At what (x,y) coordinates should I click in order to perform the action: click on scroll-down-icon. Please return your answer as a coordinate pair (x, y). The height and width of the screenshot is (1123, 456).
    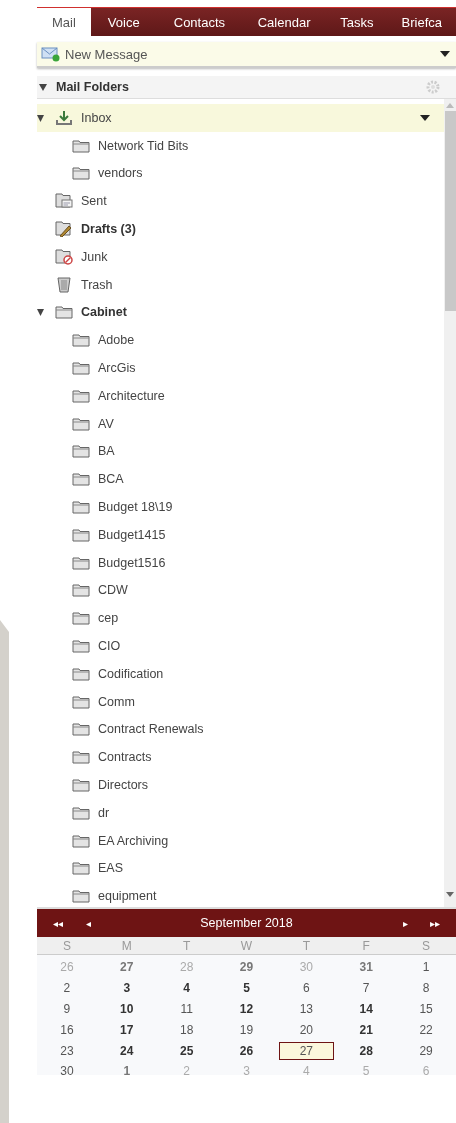
    Looking at the image, I should click on (450, 894).